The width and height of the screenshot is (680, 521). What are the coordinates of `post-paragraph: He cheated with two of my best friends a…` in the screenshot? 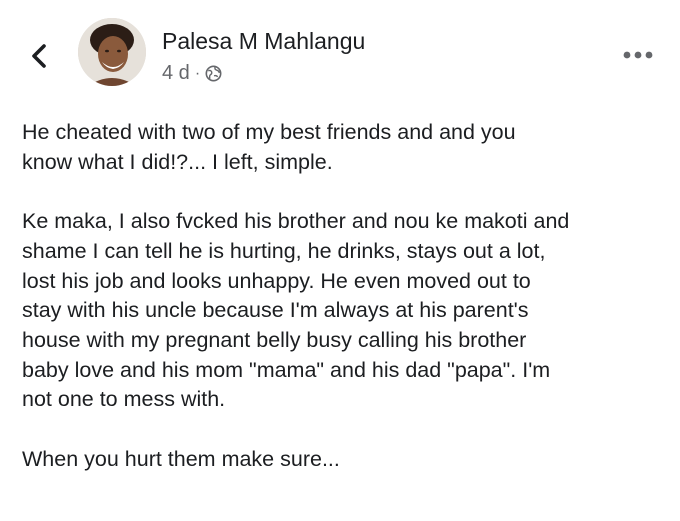 It's located at (269, 147).